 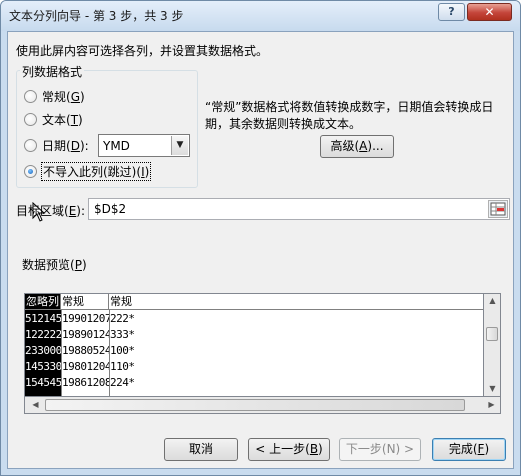 What do you see at coordinates (85, 382) in the screenshot?
I see `table-cell: 19861208` at bounding box center [85, 382].